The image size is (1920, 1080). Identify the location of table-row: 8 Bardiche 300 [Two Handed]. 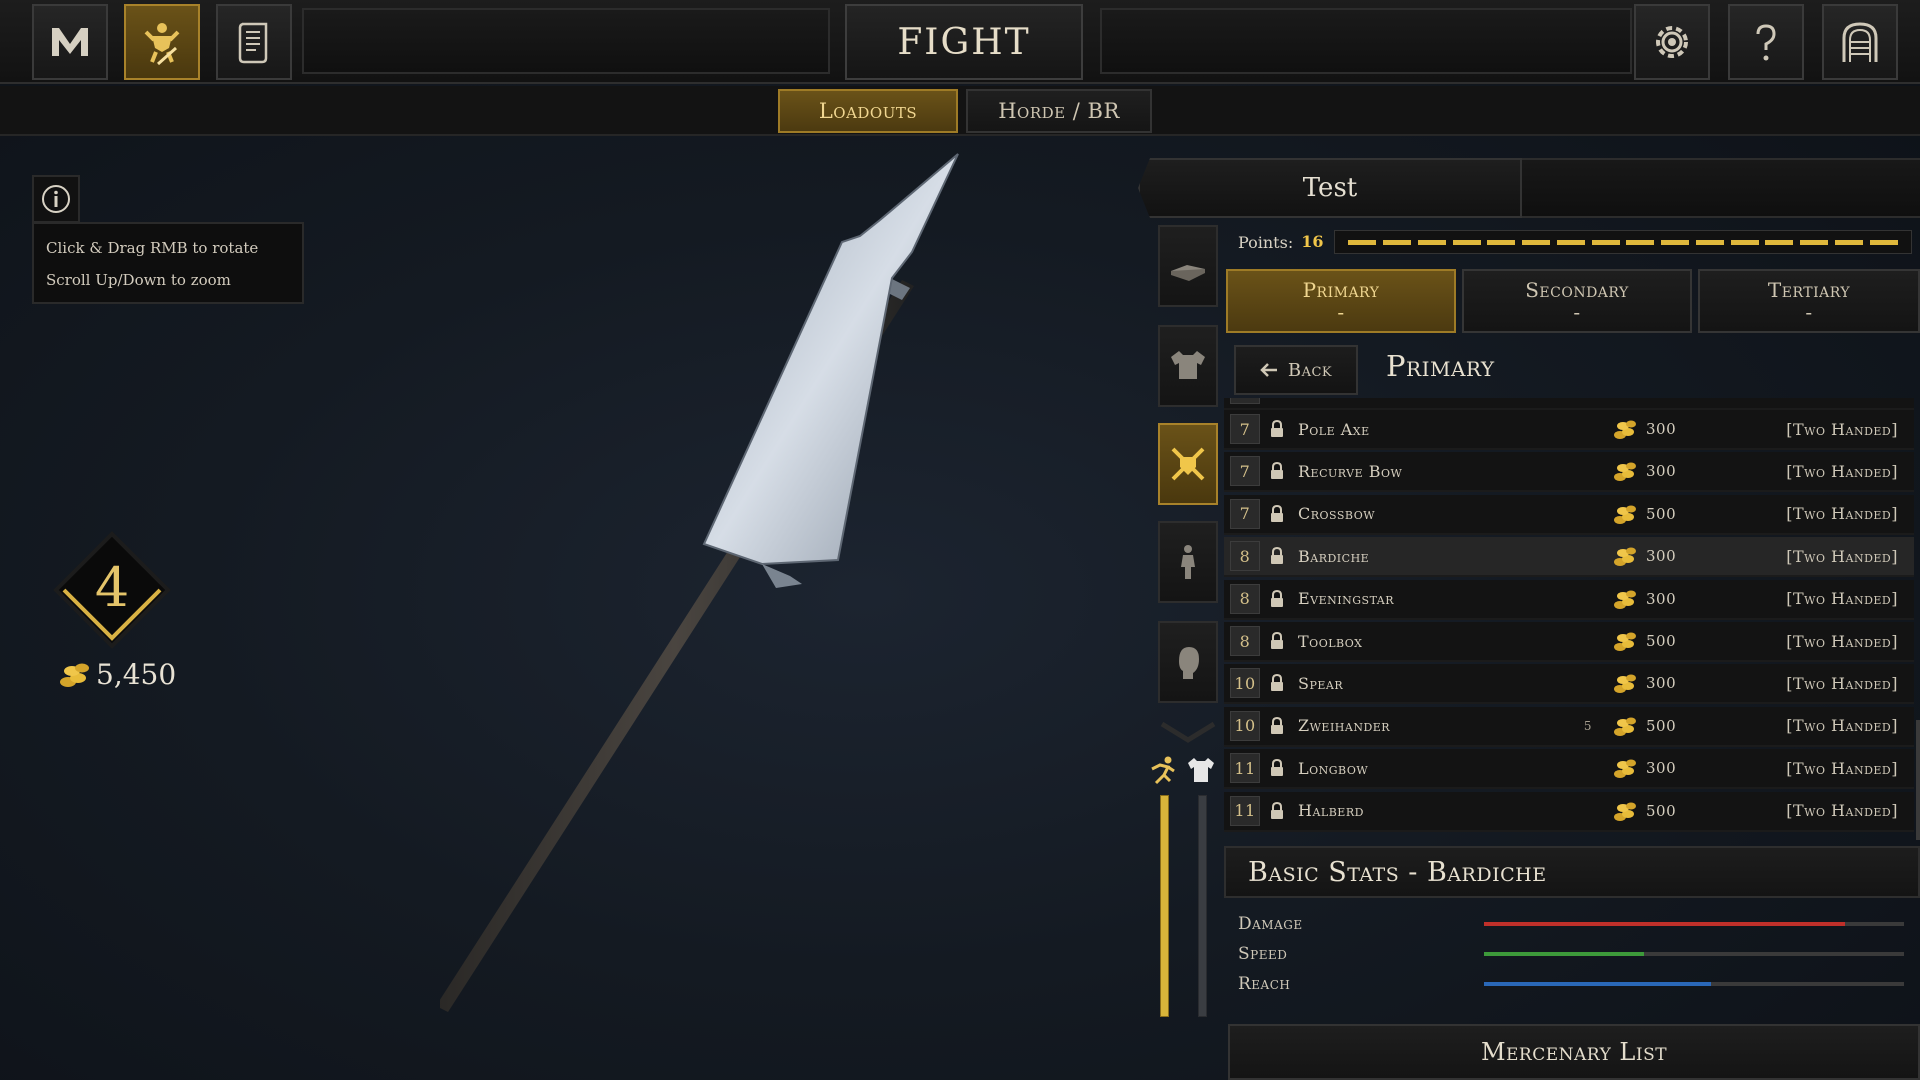
(1569, 557).